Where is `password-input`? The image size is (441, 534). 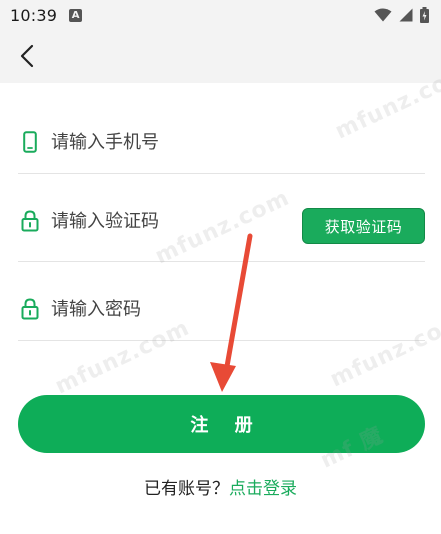 password-input is located at coordinates (238, 309).